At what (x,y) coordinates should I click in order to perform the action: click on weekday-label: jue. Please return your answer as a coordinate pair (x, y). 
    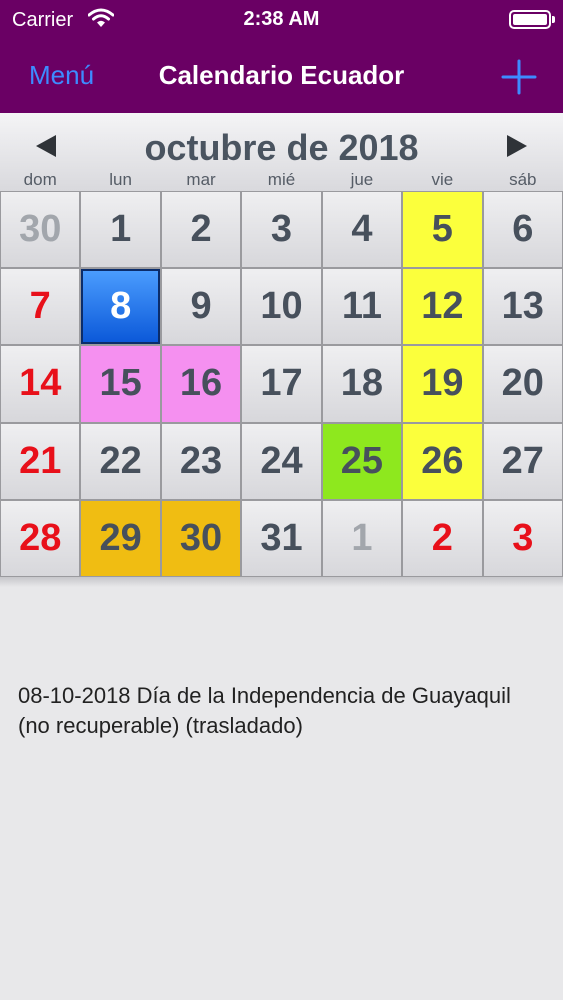
    Looking at the image, I should click on (362, 179).